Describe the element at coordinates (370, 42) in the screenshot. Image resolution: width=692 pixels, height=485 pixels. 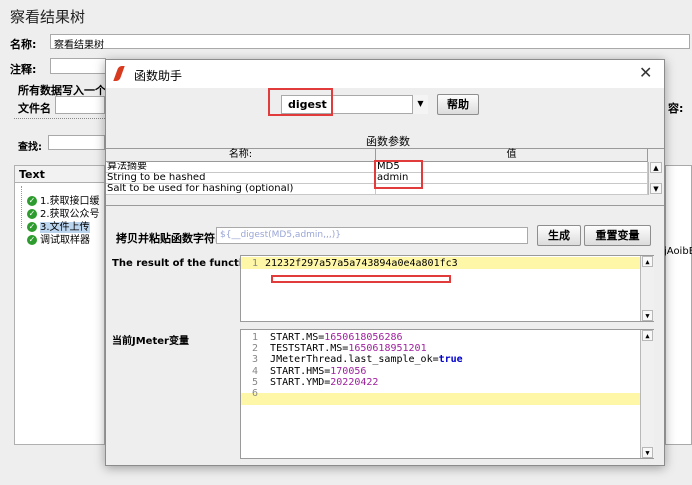
I see `name-field: 察看结果树` at that location.